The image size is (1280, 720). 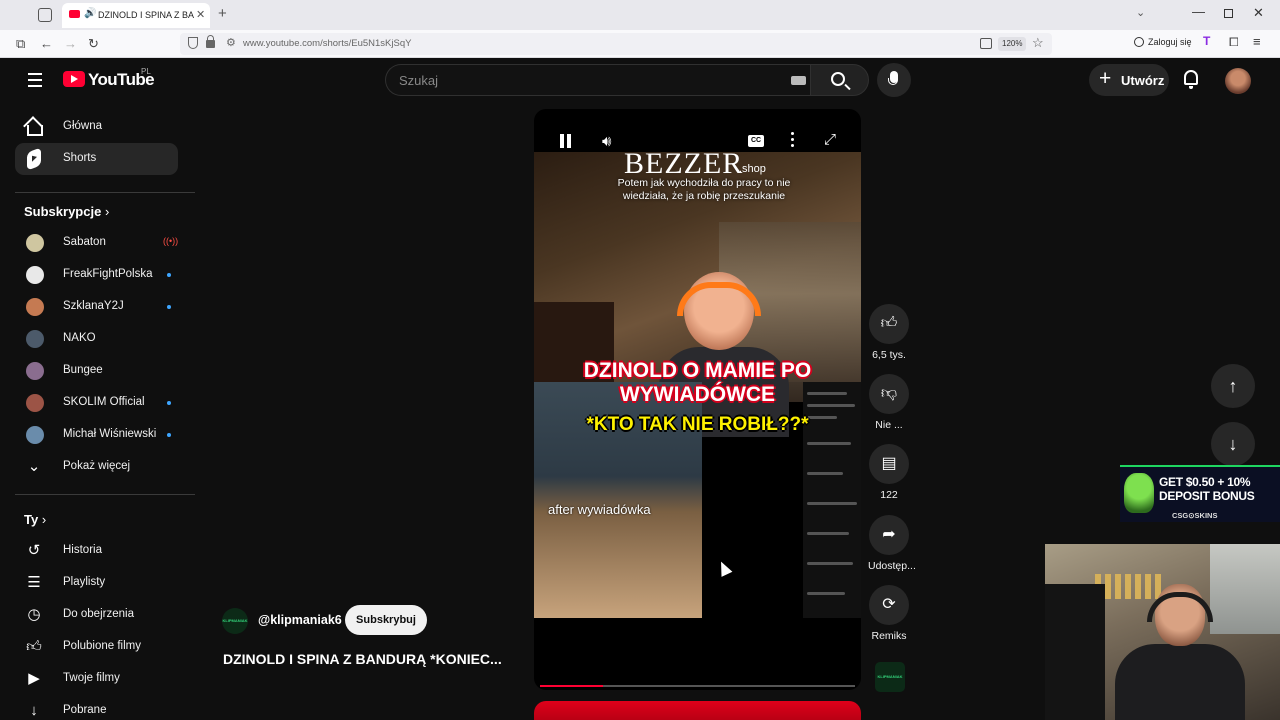 What do you see at coordinates (599, 509) in the screenshot?
I see `video-inner-caption: after wywiadówka` at bounding box center [599, 509].